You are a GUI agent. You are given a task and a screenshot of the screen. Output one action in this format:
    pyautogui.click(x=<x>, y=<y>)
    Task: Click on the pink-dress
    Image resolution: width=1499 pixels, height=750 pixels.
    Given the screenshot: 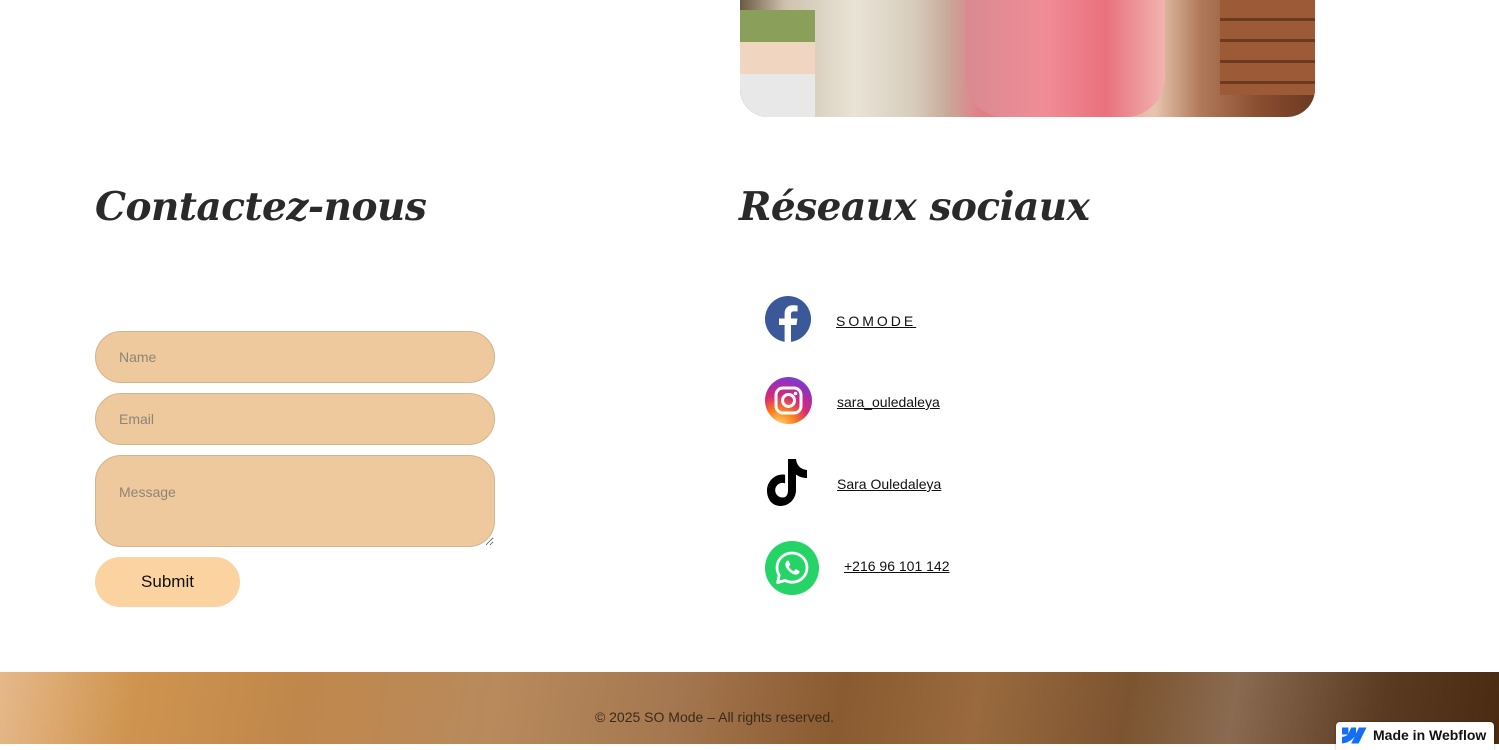 What is the action you would take?
    pyautogui.click(x=1065, y=58)
    